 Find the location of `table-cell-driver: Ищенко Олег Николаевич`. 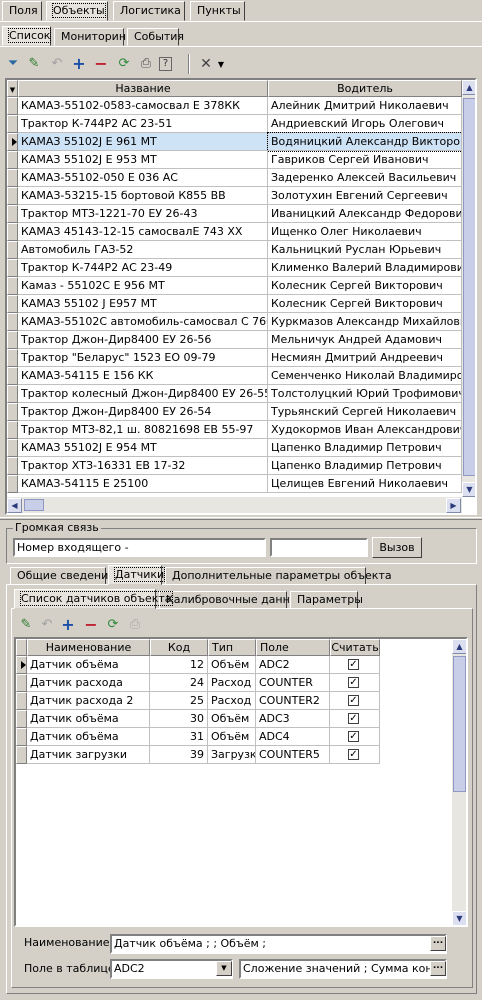

table-cell-driver: Ищенко Олег Николаевич is located at coordinates (365, 232).